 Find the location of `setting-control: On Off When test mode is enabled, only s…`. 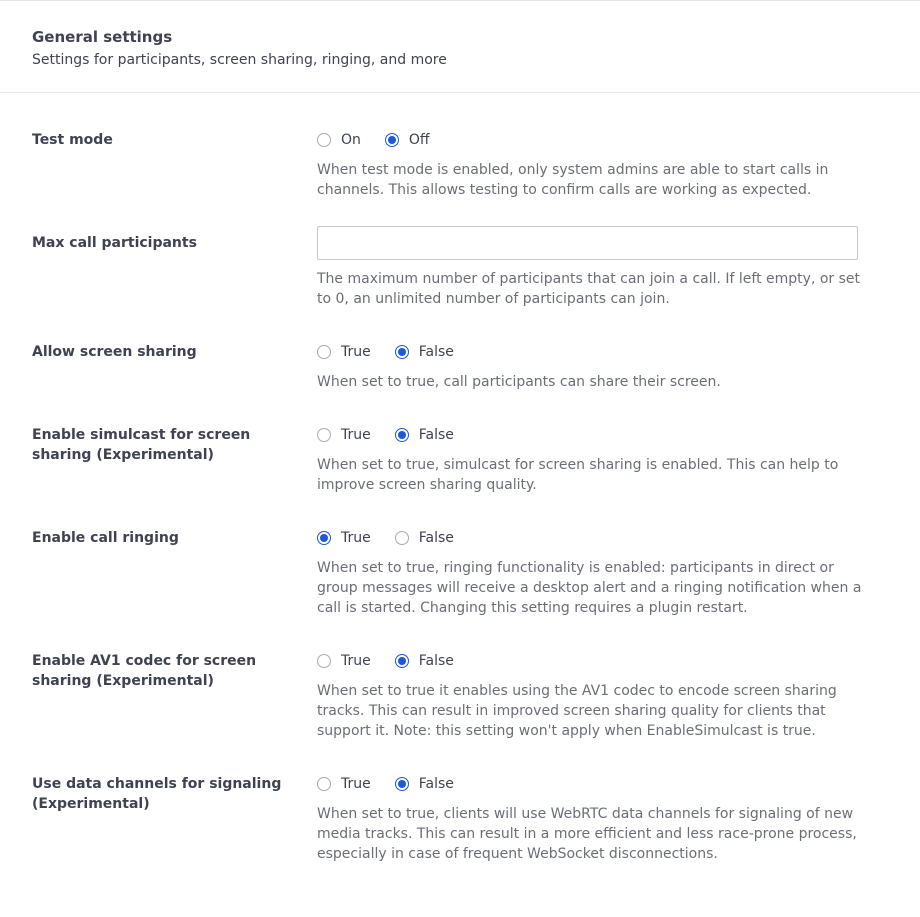

setting-control: On Off When test mode is enabled, only s… is located at coordinates (589, 165).